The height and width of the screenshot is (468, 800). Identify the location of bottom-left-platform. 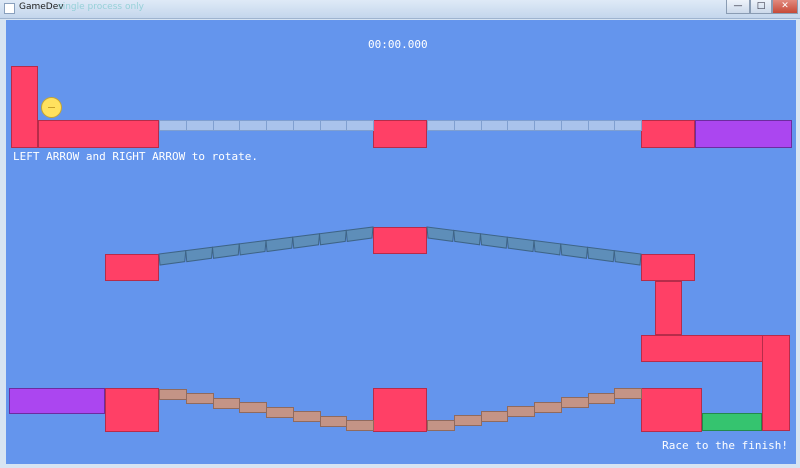
(132, 410).